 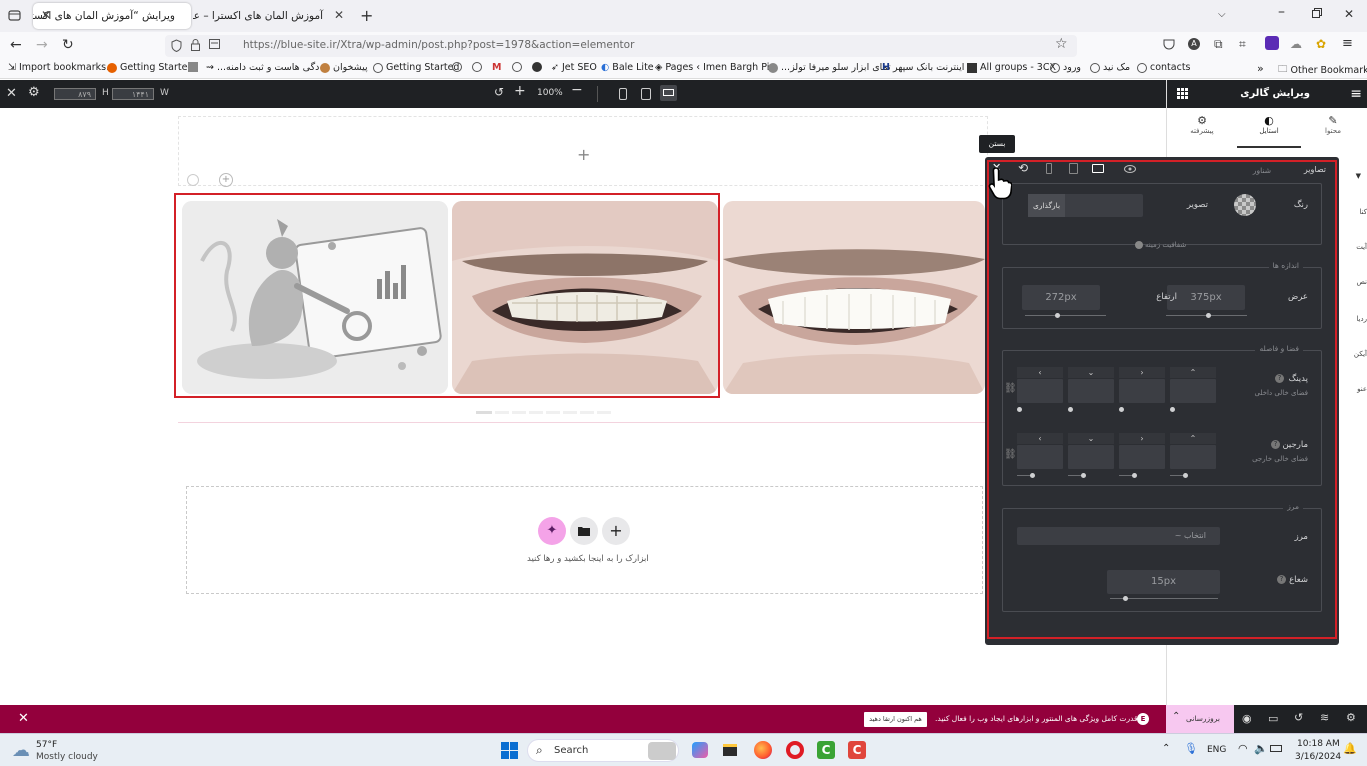 What do you see at coordinates (1351, 717) in the screenshot?
I see `settings-gear-icon: ⚙` at bounding box center [1351, 717].